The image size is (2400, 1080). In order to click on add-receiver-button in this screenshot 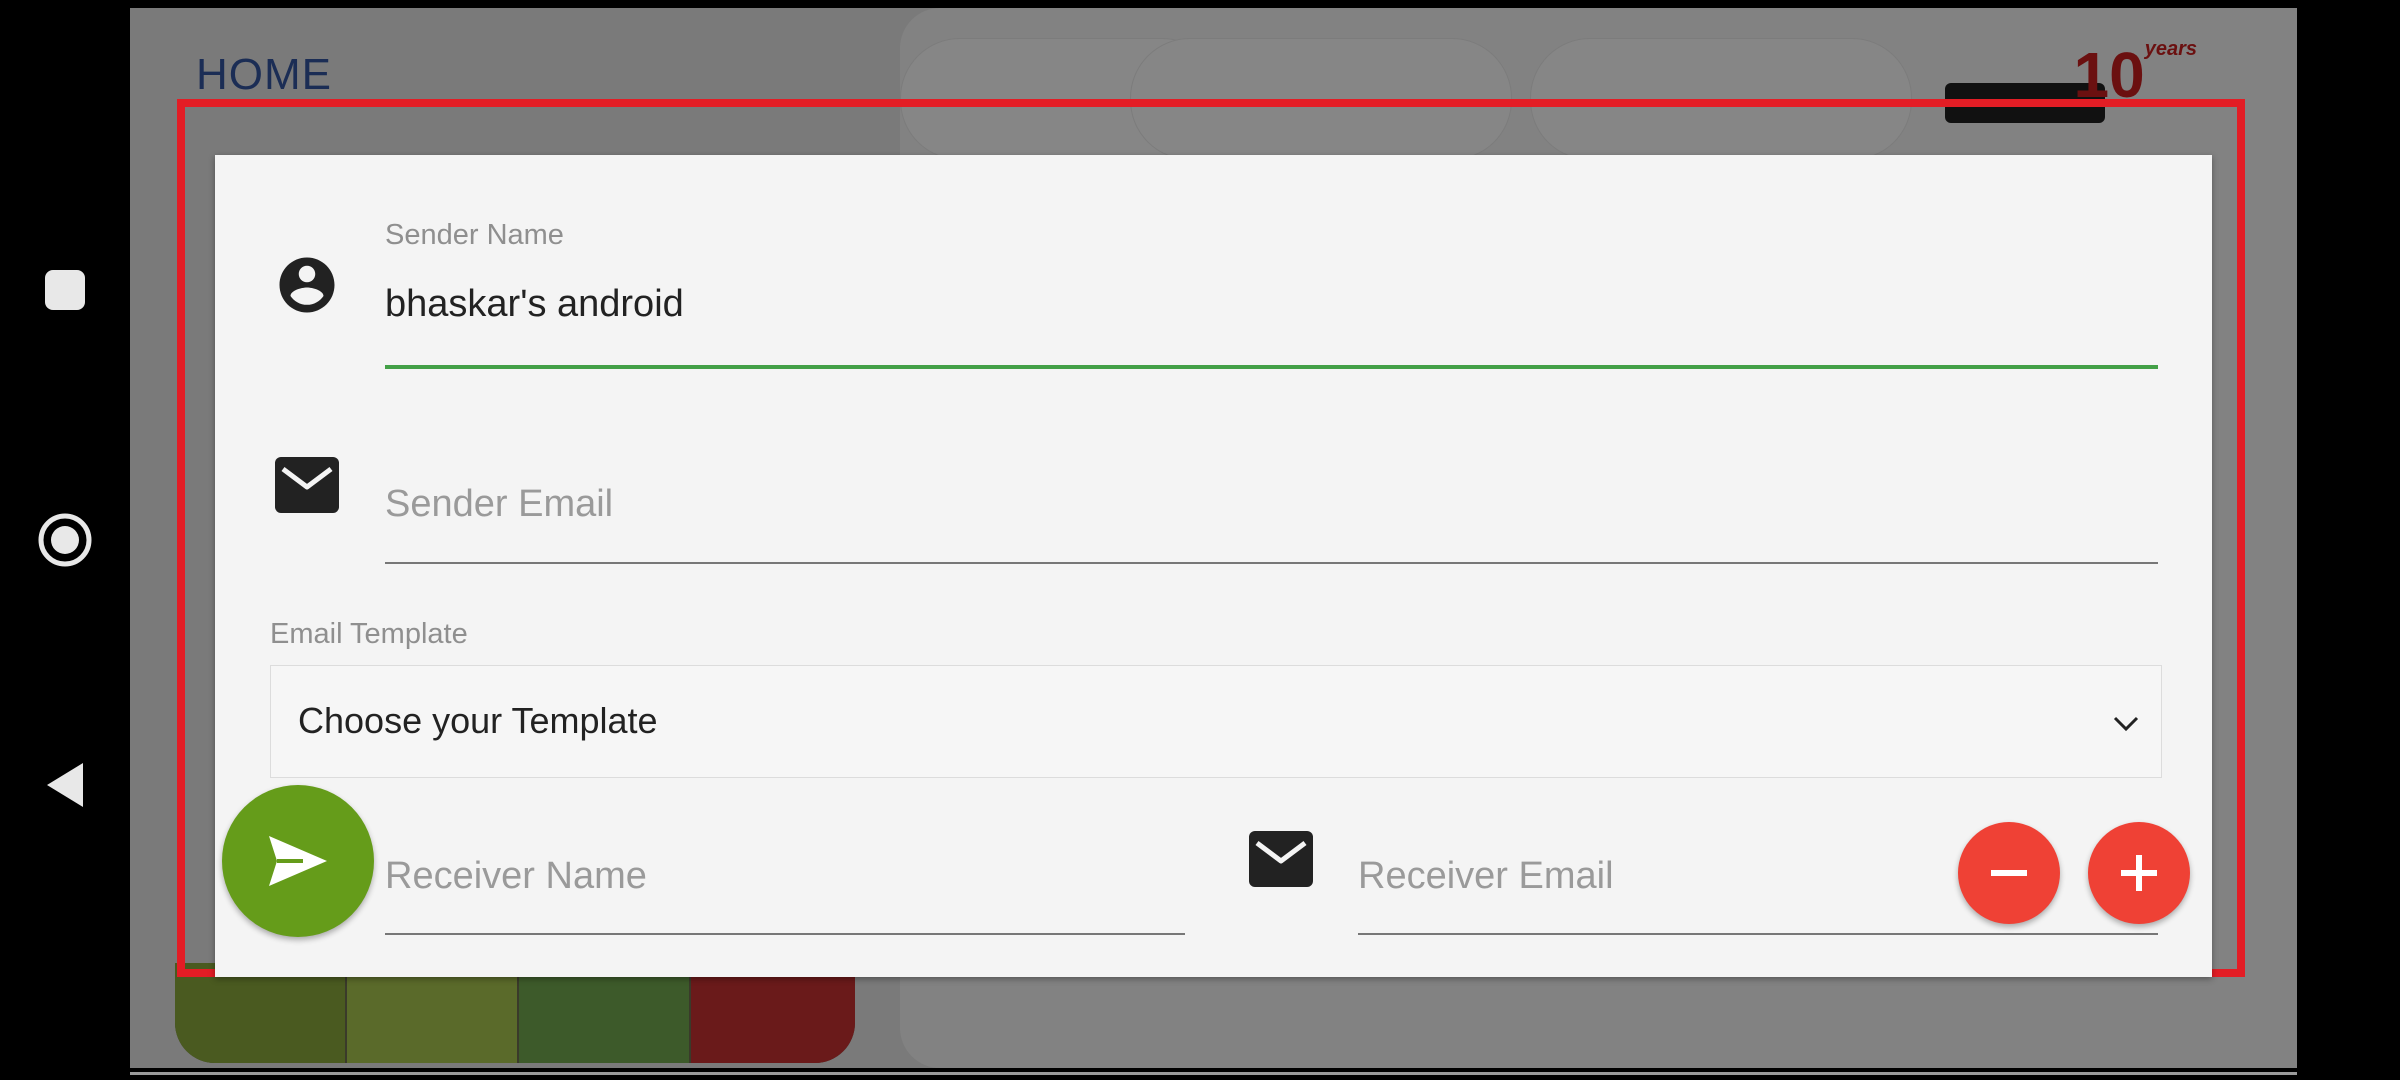, I will do `click(2139, 873)`.